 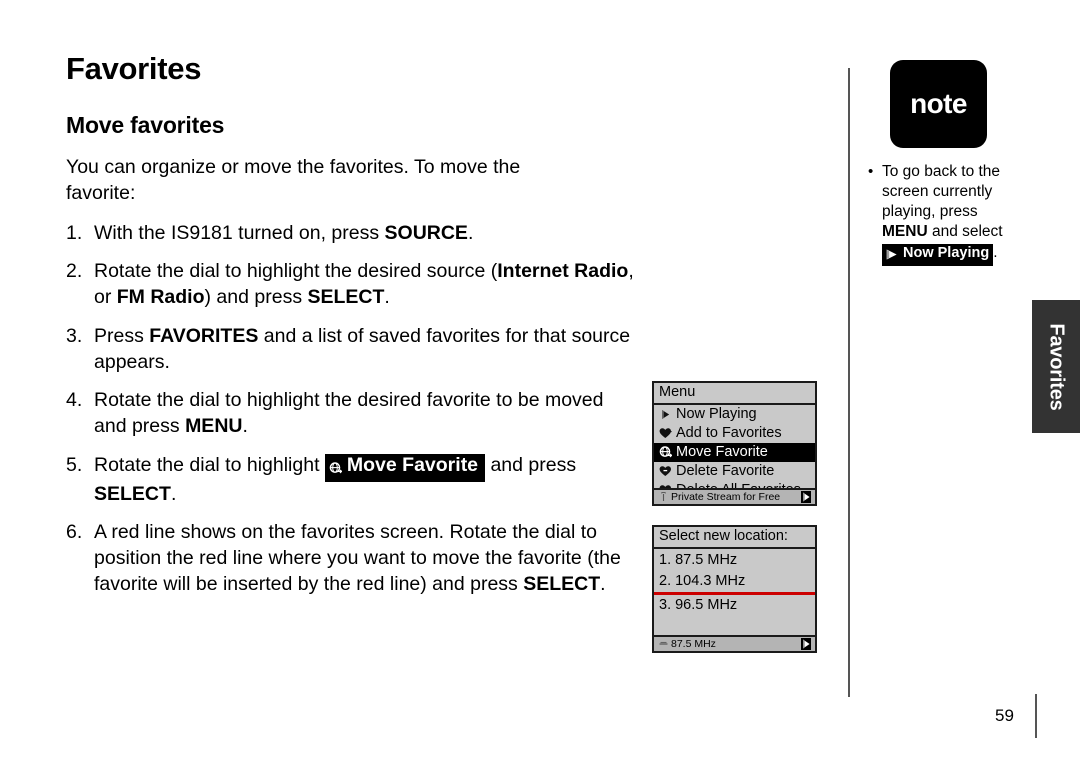 I want to click on step-keyword: Internet Radio, so click(x=563, y=271).